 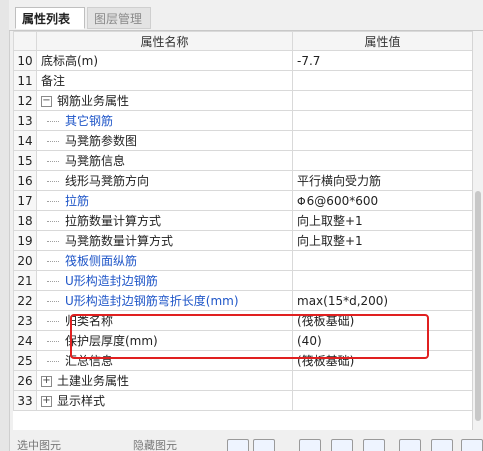 I want to click on table-row: 10 底标高(m) -7.7, so click(x=242, y=60).